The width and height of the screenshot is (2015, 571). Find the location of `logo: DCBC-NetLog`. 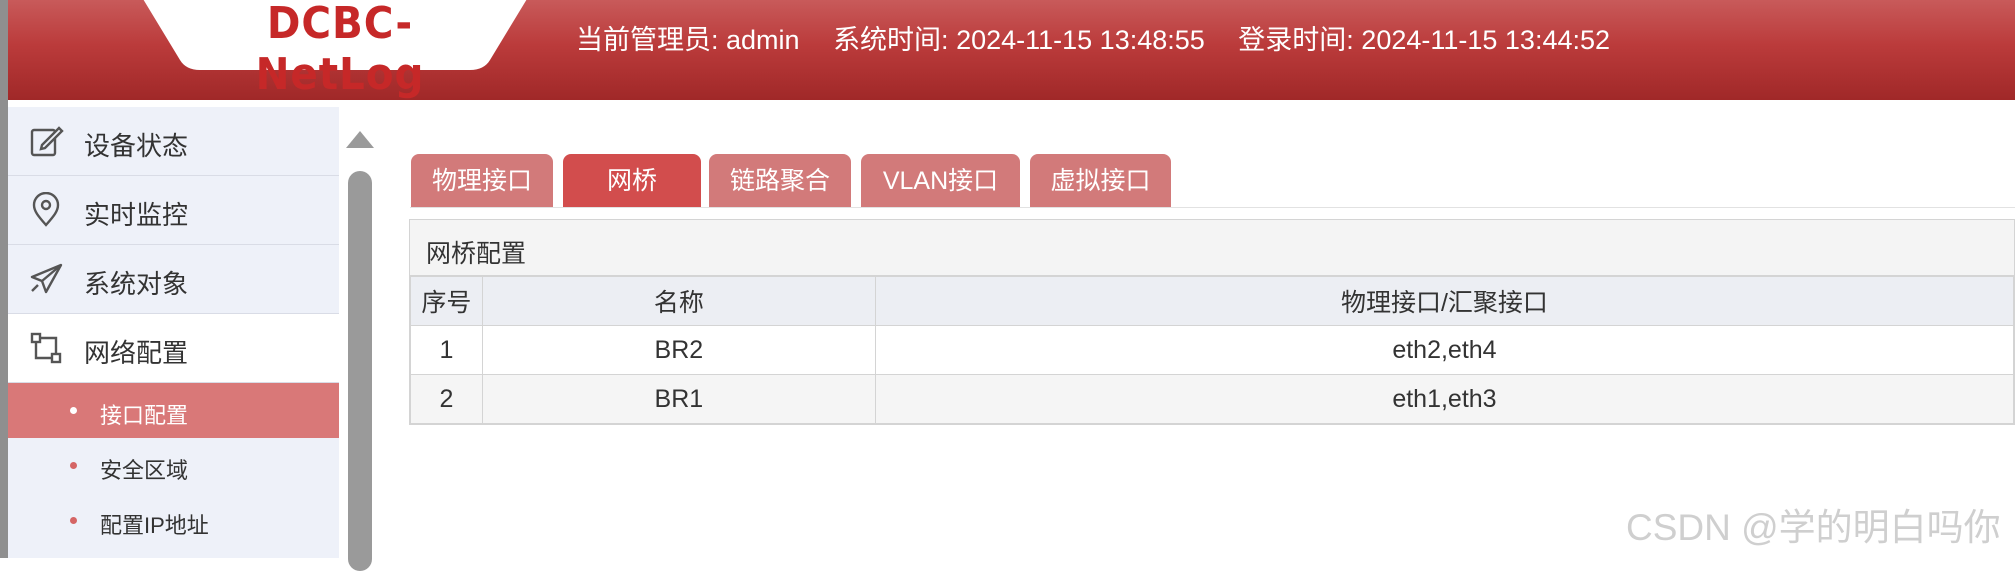

logo: DCBC-NetLog is located at coordinates (335, 50).